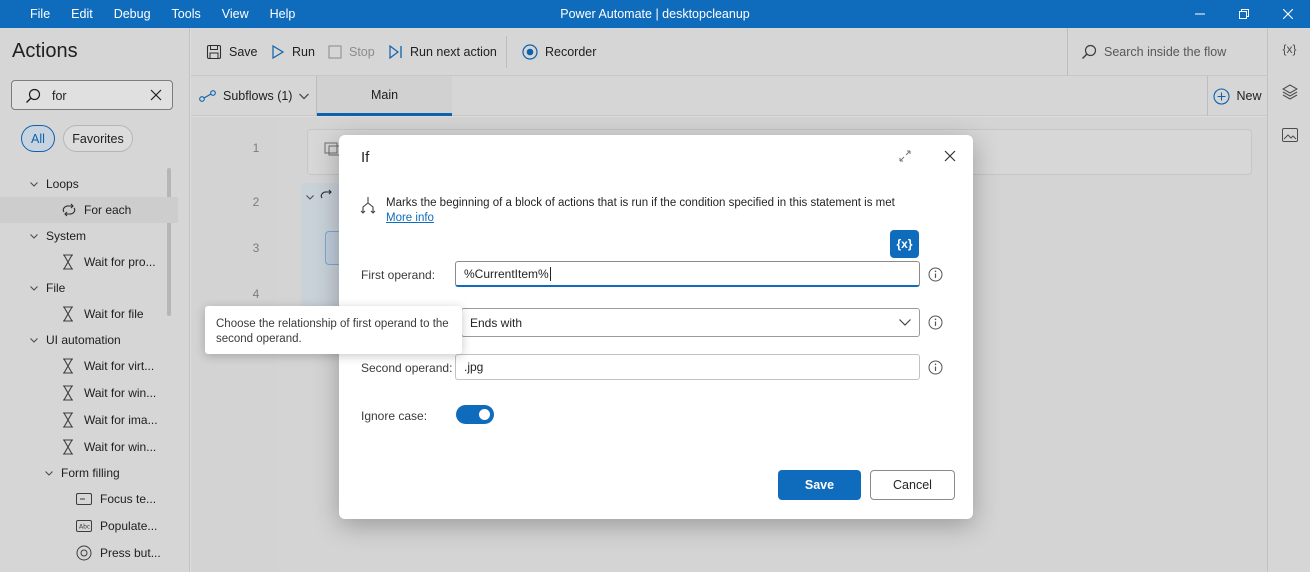 The height and width of the screenshot is (572, 1310). What do you see at coordinates (394, 416) in the screenshot?
I see `ignore-case-label: Ignore case:` at bounding box center [394, 416].